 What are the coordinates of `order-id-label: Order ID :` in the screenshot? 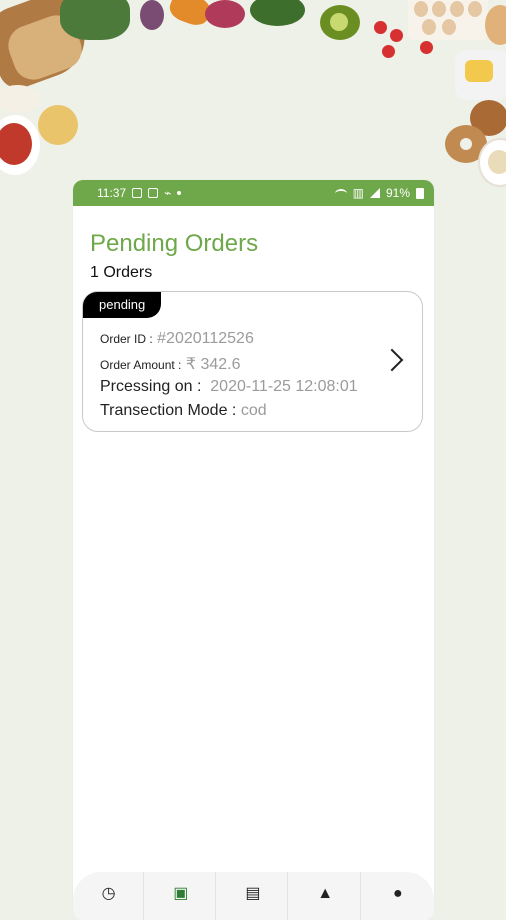 It's located at (126, 339).